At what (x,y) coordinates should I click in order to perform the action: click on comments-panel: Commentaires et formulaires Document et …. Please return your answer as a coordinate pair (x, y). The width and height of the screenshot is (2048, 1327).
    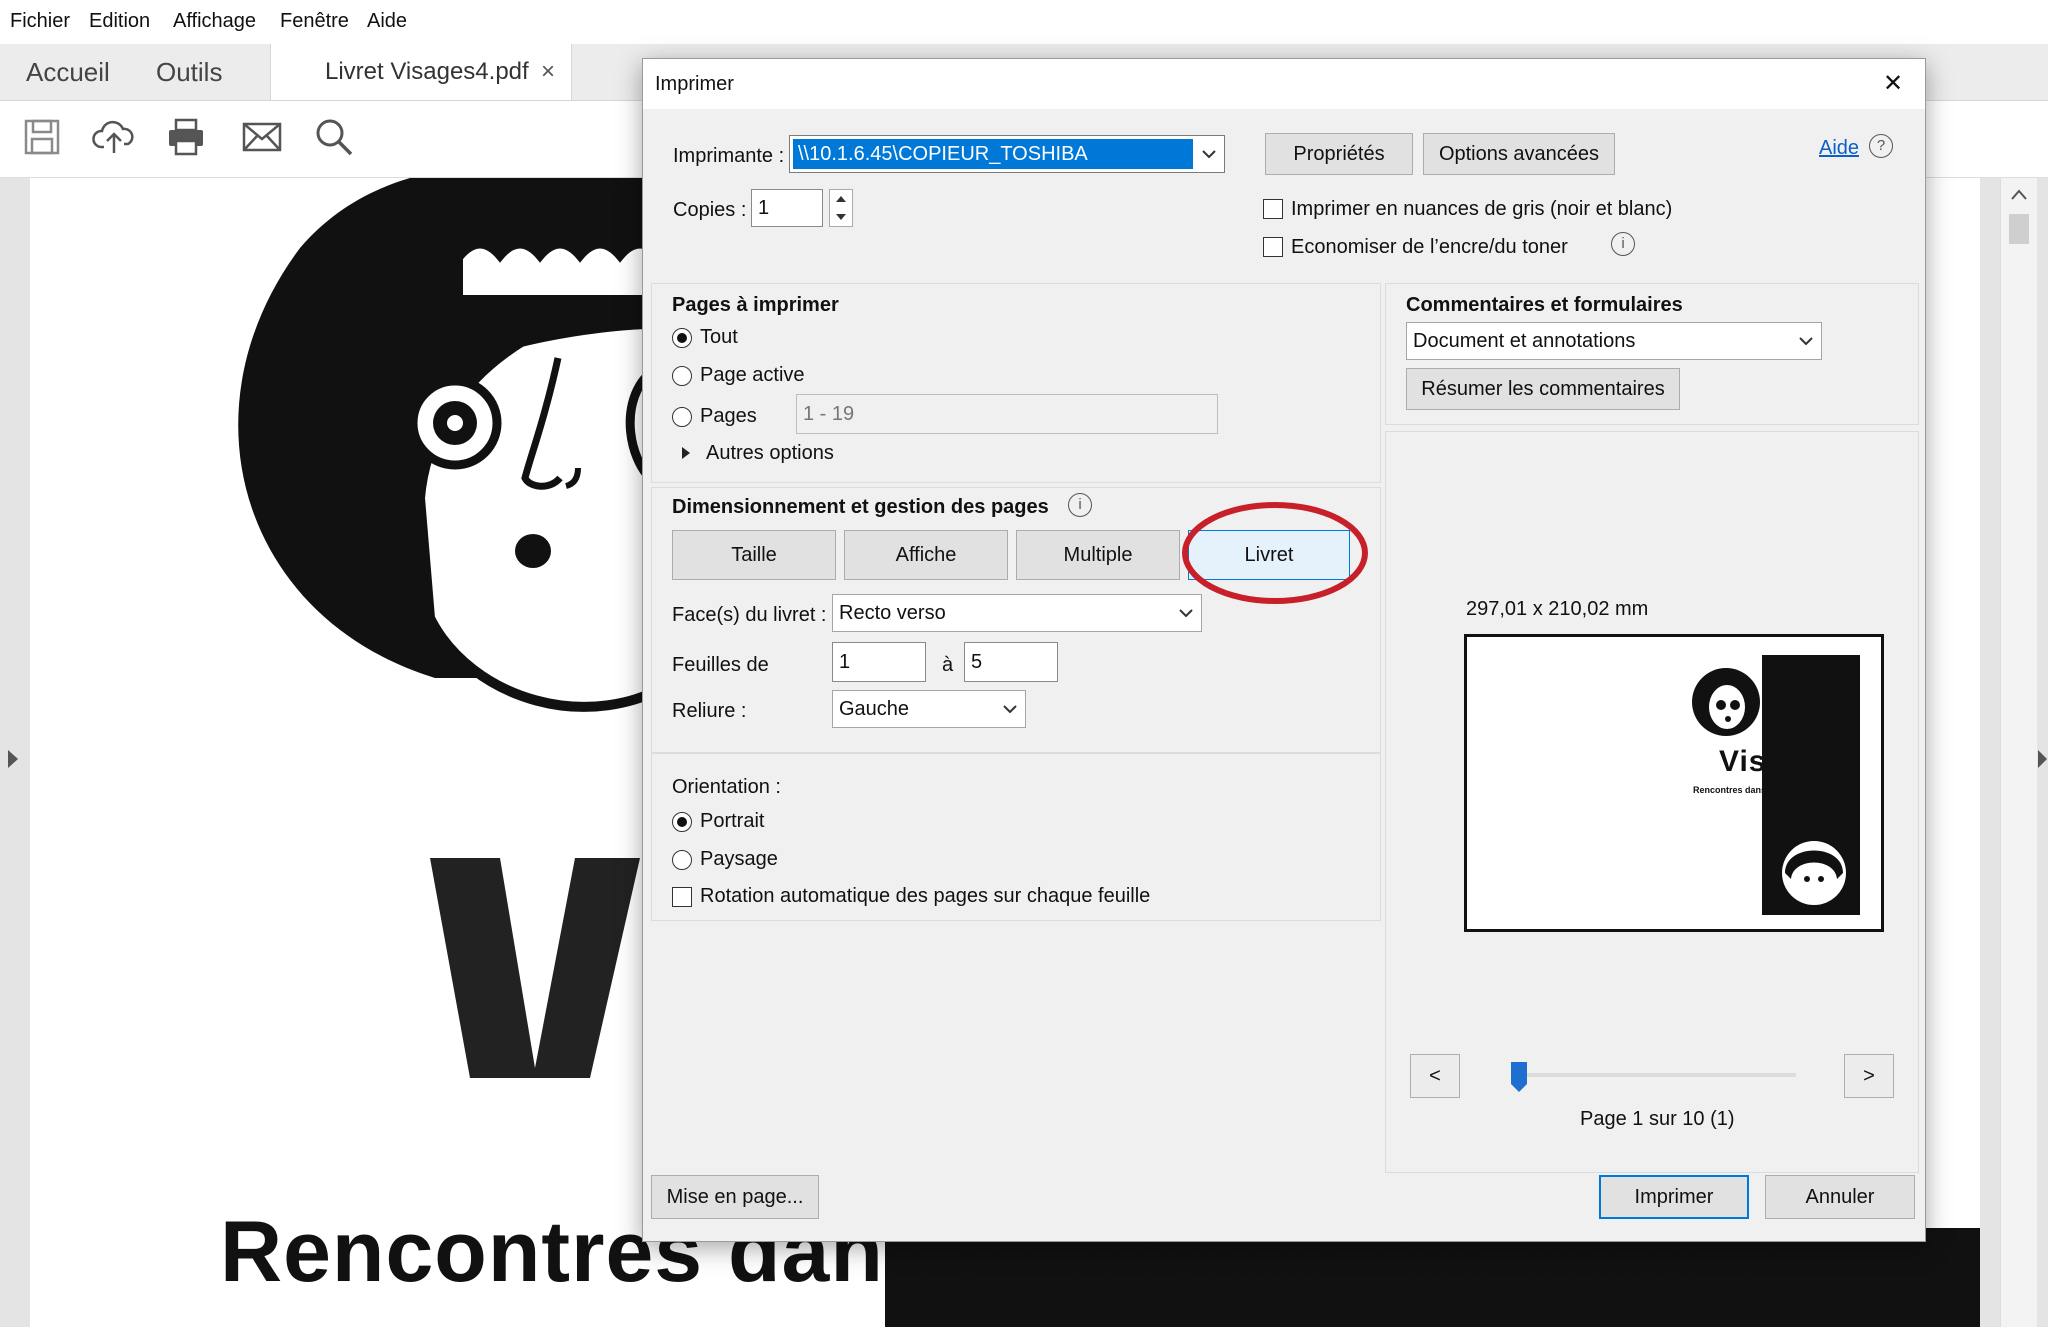
    Looking at the image, I should click on (1652, 354).